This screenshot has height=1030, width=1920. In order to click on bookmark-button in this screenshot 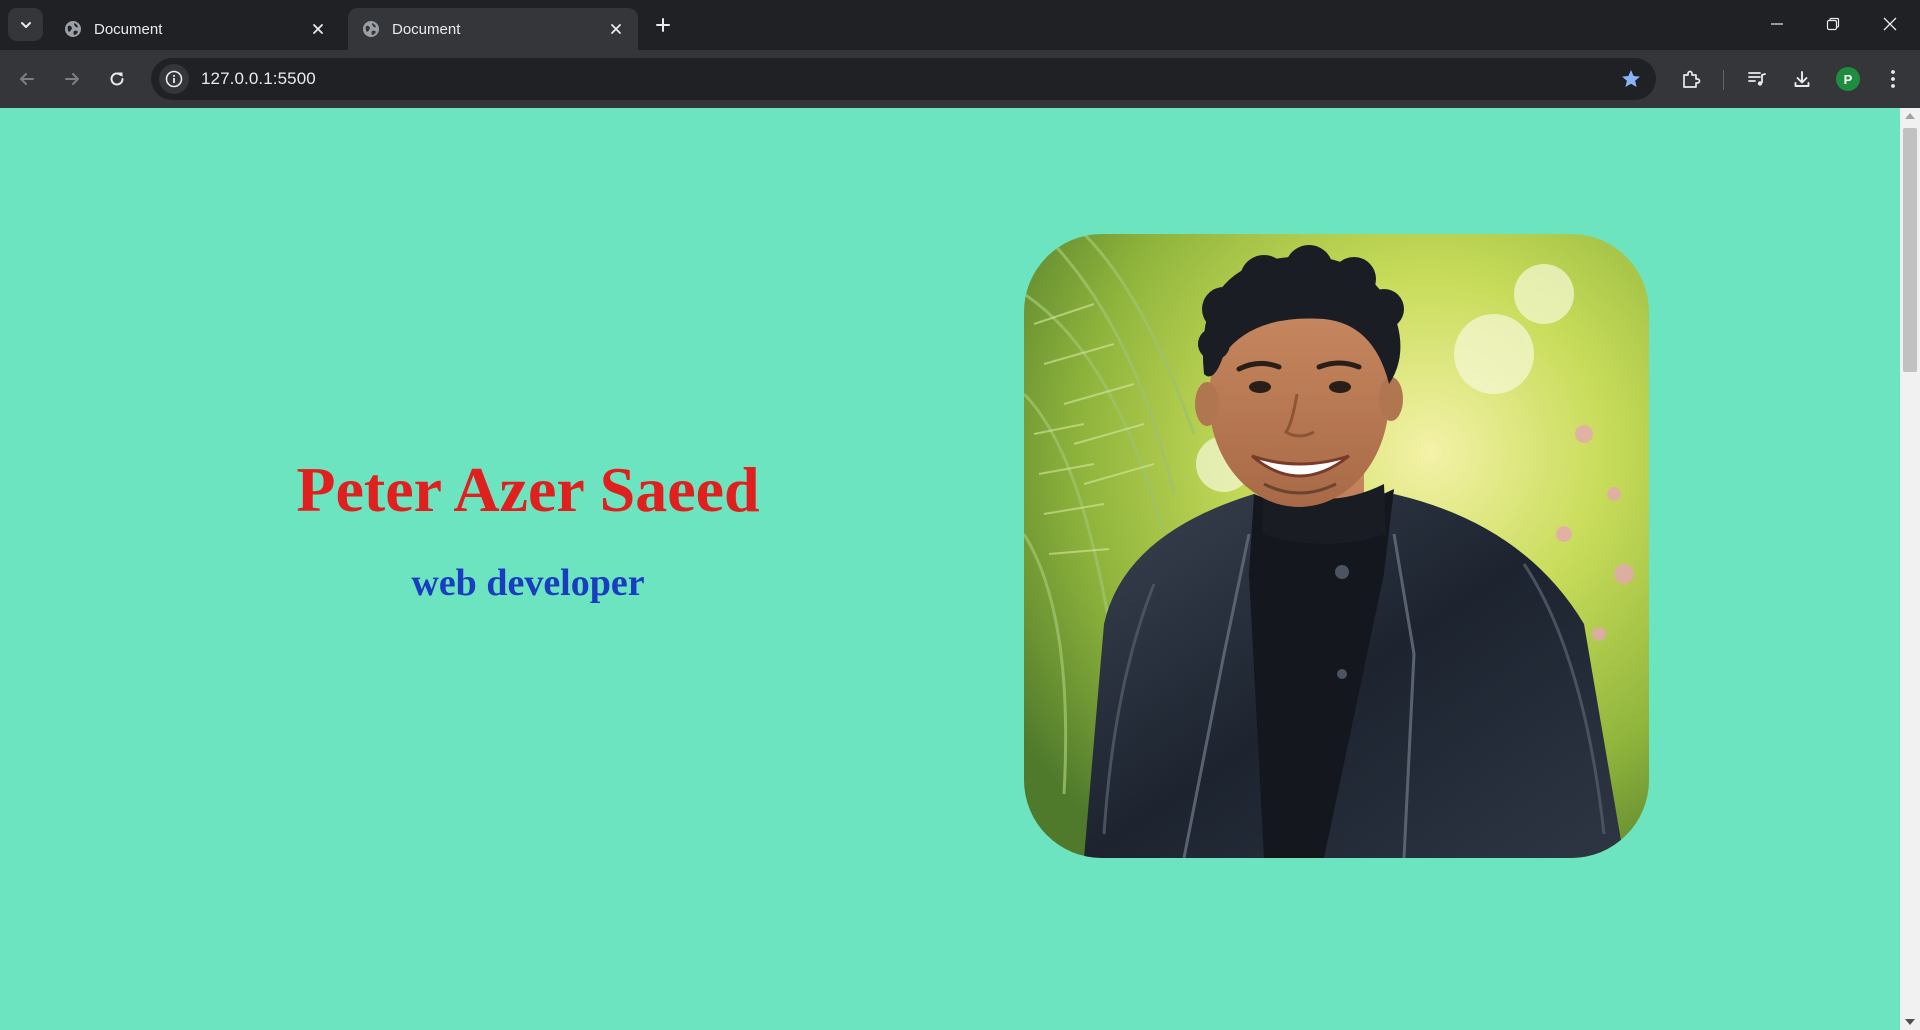, I will do `click(1631, 79)`.